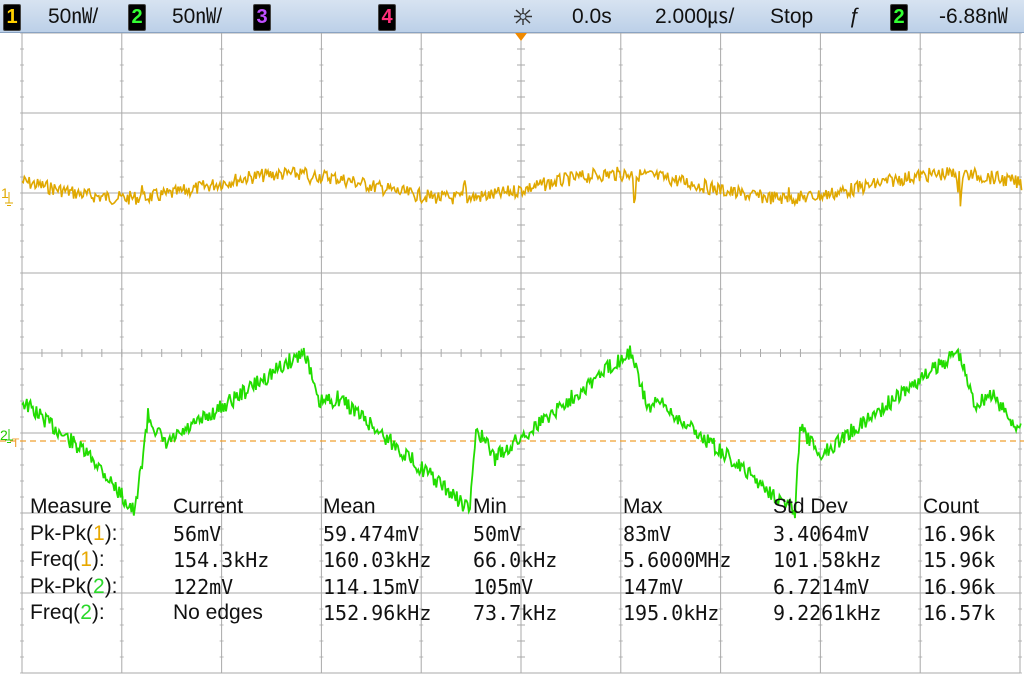 This screenshot has width=1024, height=674. Describe the element at coordinates (821, 586) in the screenshot. I see `value-std-dev: 6.7214mV` at that location.